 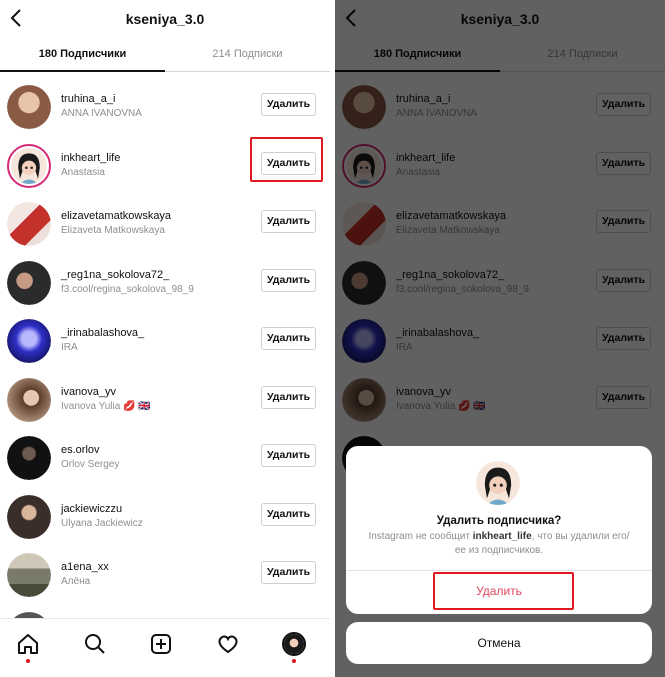 I want to click on username: ivanova_yv, so click(x=88, y=392).